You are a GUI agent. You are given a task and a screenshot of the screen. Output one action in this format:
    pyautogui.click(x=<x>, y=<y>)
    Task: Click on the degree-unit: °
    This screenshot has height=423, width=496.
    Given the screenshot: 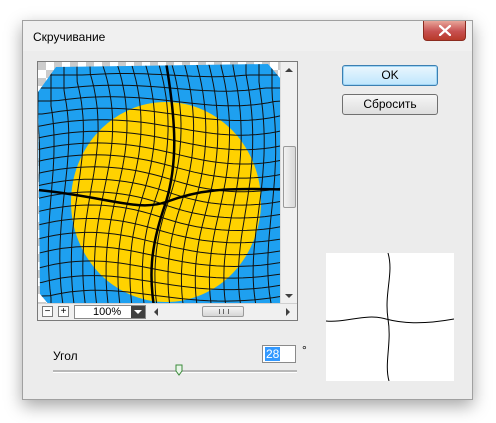 What is the action you would take?
    pyautogui.click(x=304, y=350)
    